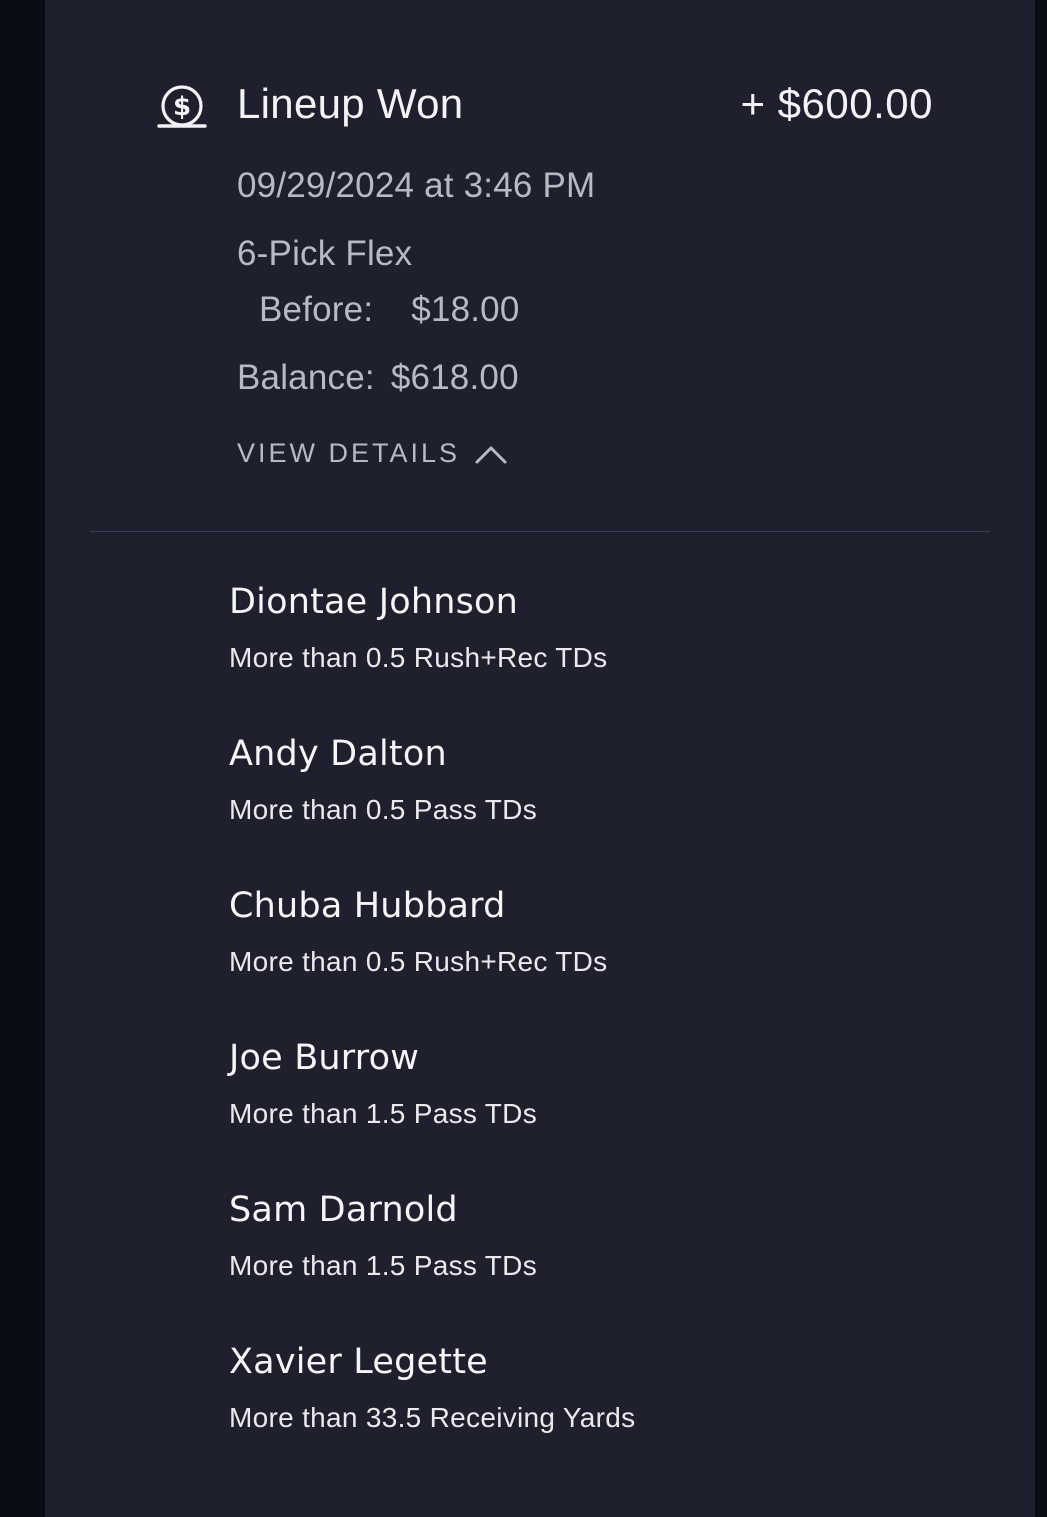 The image size is (1047, 1517). Describe the element at coordinates (432, 1417) in the screenshot. I see `pick-line: More than 33.5 Receiving Yards` at that location.